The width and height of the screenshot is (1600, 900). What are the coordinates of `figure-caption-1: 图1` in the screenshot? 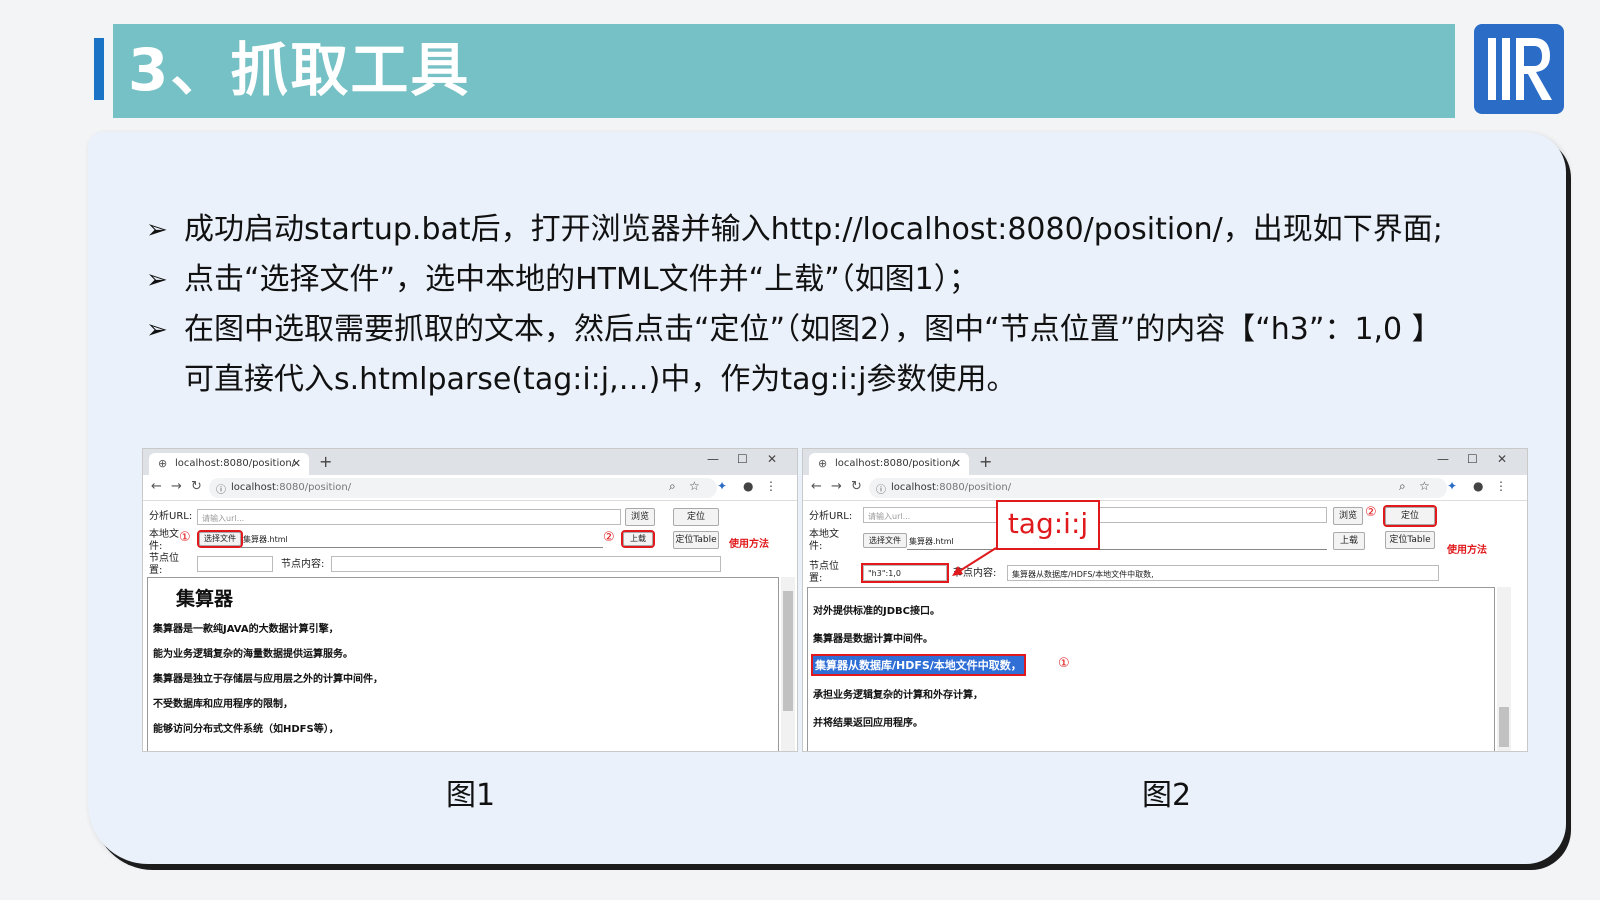 It's located at (471, 795).